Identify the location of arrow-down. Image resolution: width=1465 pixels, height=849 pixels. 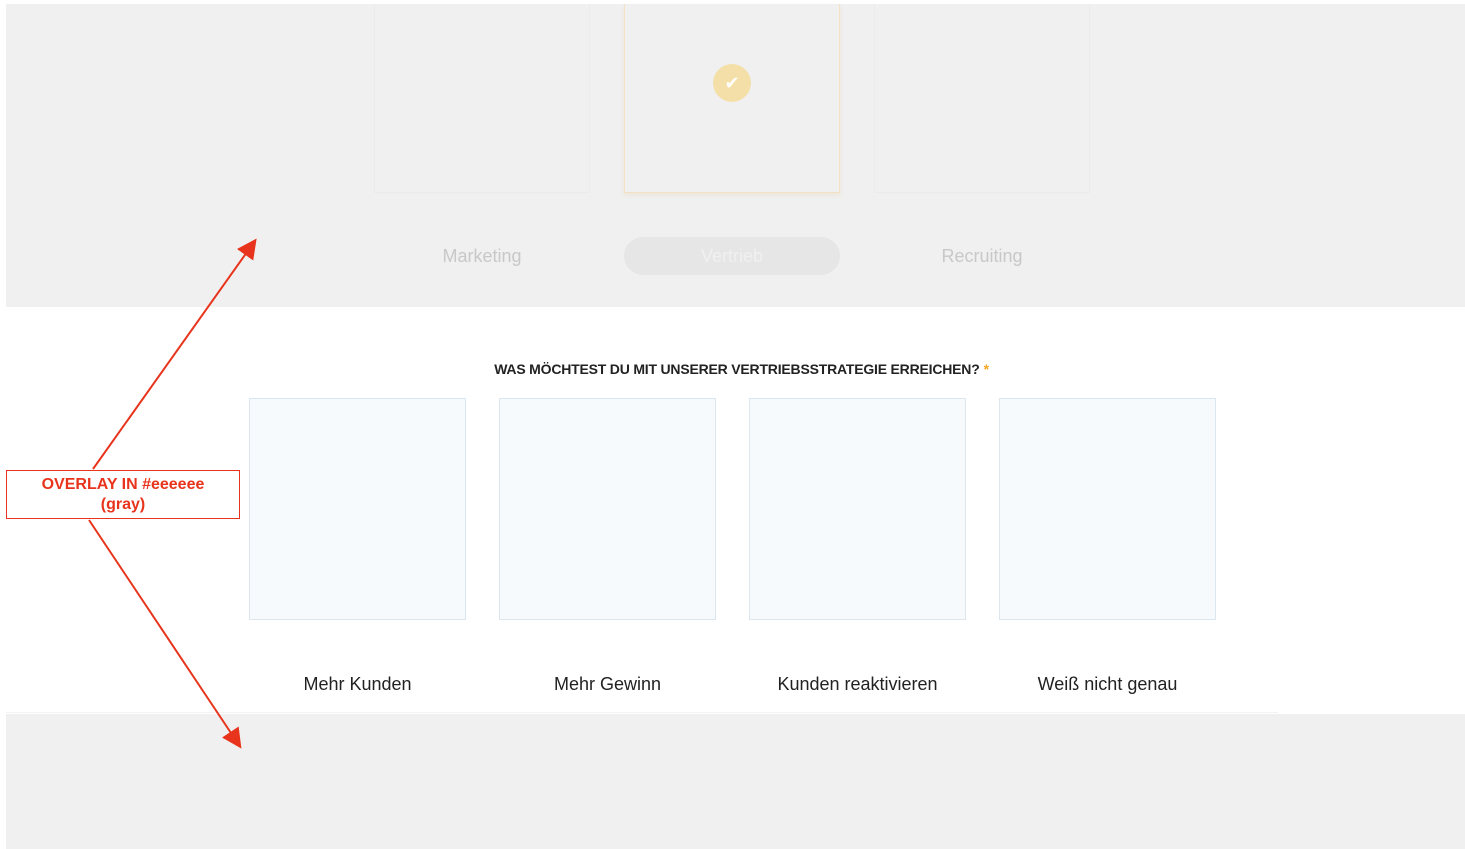
(165, 634).